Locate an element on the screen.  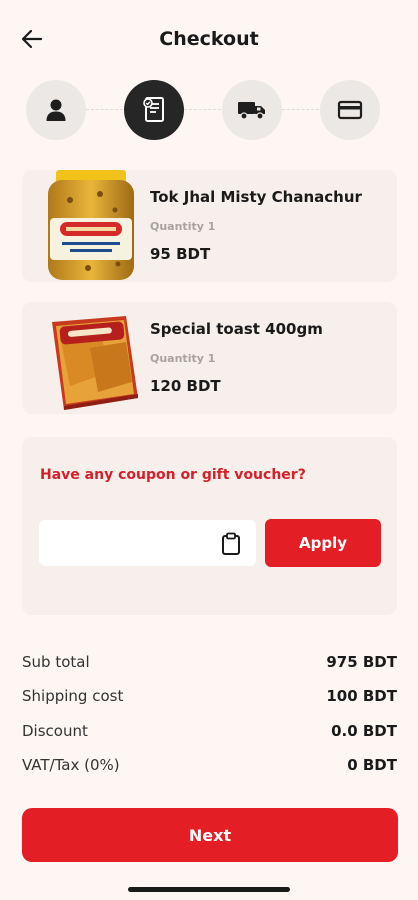
summary-label: Shipping cost is located at coordinates (73, 696).